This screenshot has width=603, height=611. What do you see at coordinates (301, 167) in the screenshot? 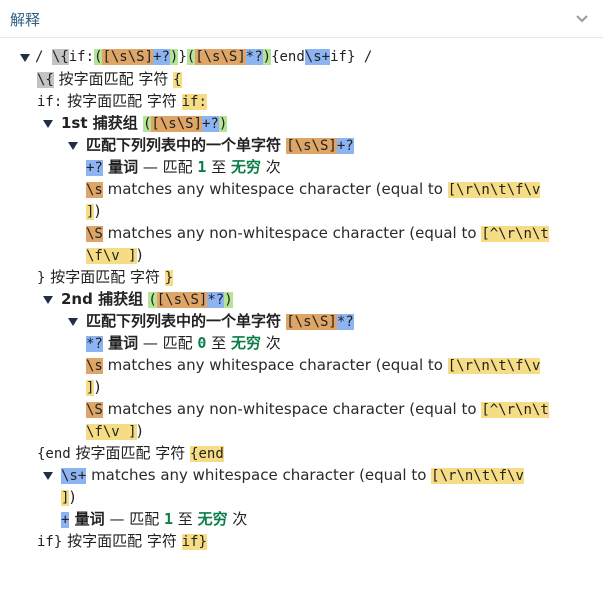
I see `tree-item-quantifier-1: +? 量词 — 匹配 1 至 无穷 次` at bounding box center [301, 167].